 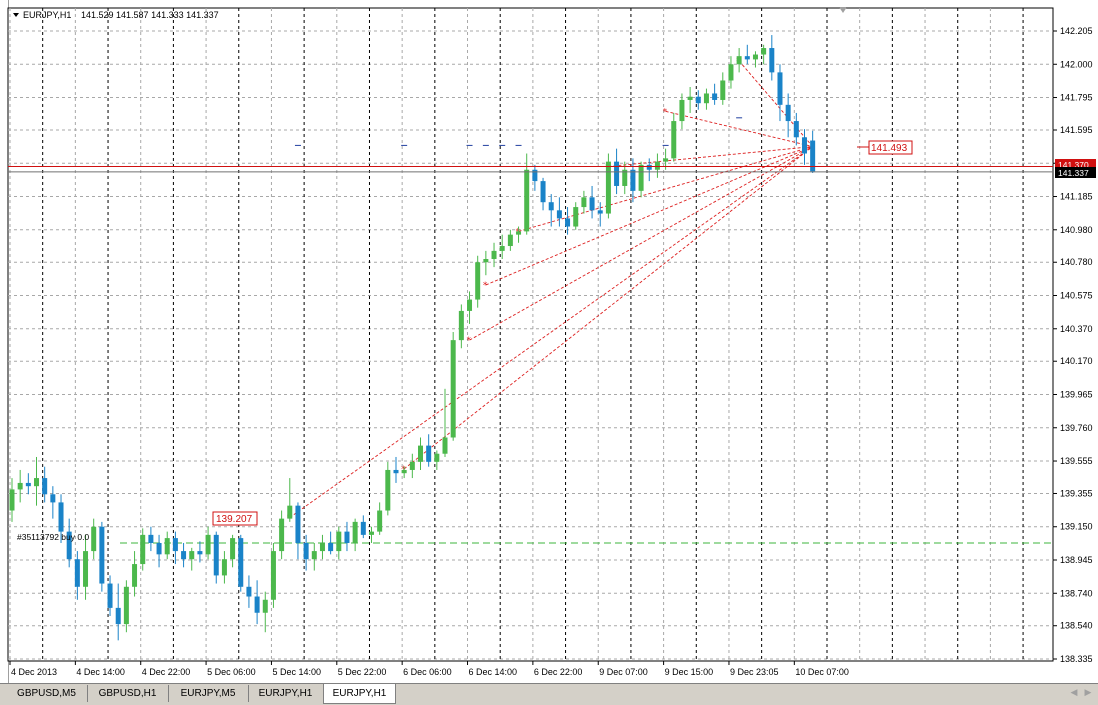 I want to click on y-tick-label: 140.370, so click(x=1076, y=329).